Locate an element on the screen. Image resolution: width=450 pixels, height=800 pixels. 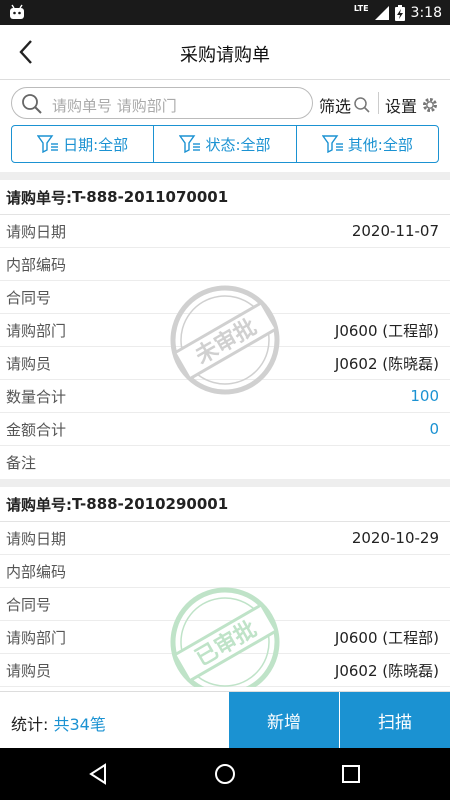
tab-label: 日期:全部 is located at coordinates (96, 144).